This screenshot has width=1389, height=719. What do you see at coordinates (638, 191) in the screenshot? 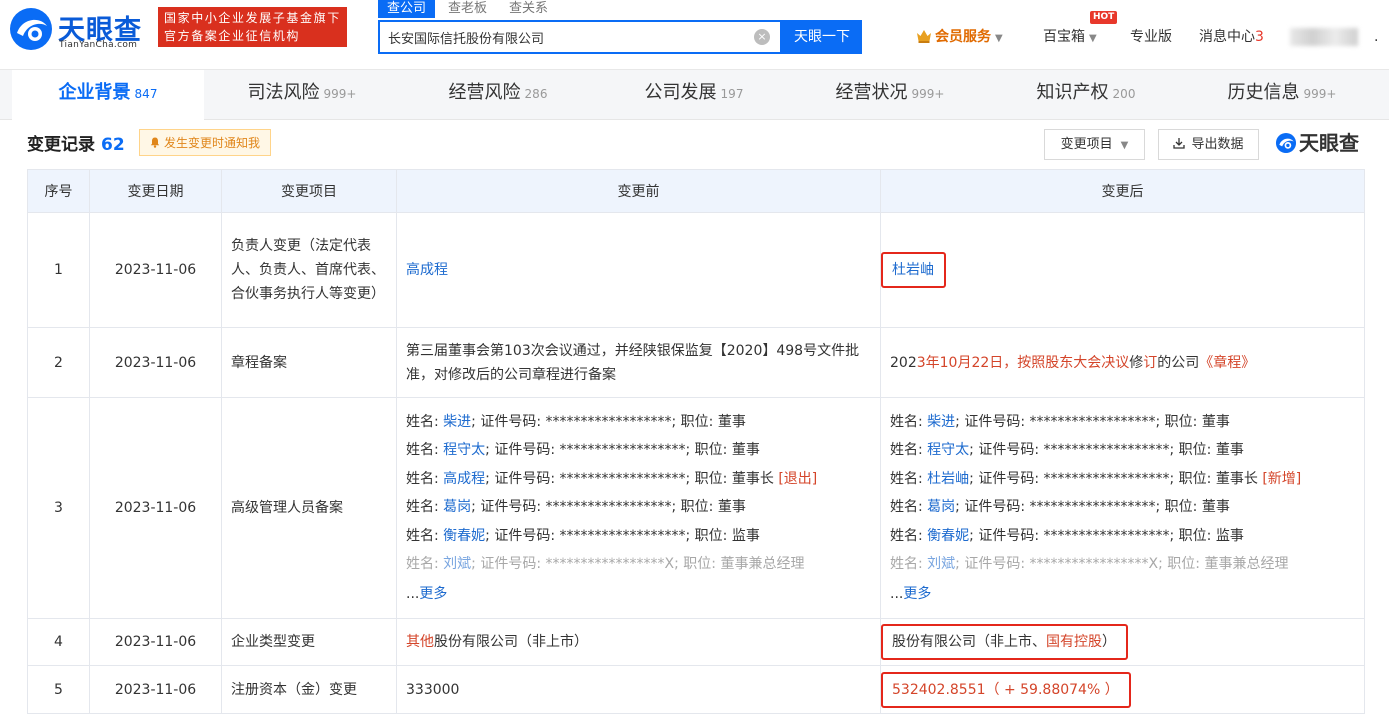
I see `column-header-before: 变更前` at bounding box center [638, 191].